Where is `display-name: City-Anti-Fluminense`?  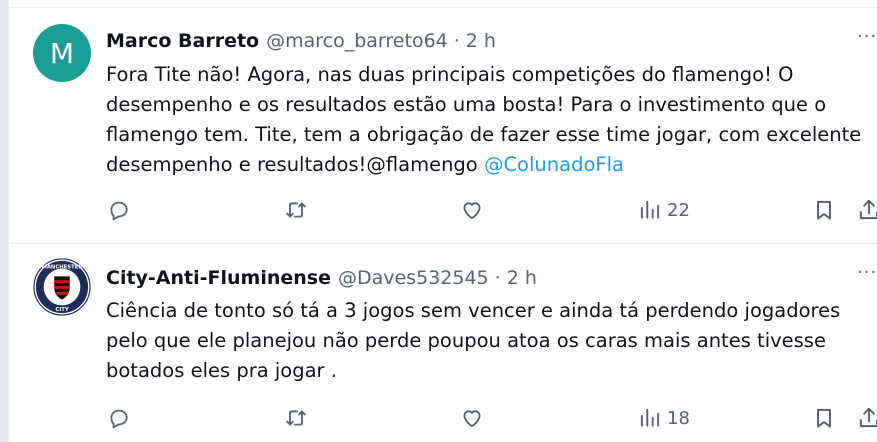 display-name: City-Anti-Fluminense is located at coordinates (218, 278).